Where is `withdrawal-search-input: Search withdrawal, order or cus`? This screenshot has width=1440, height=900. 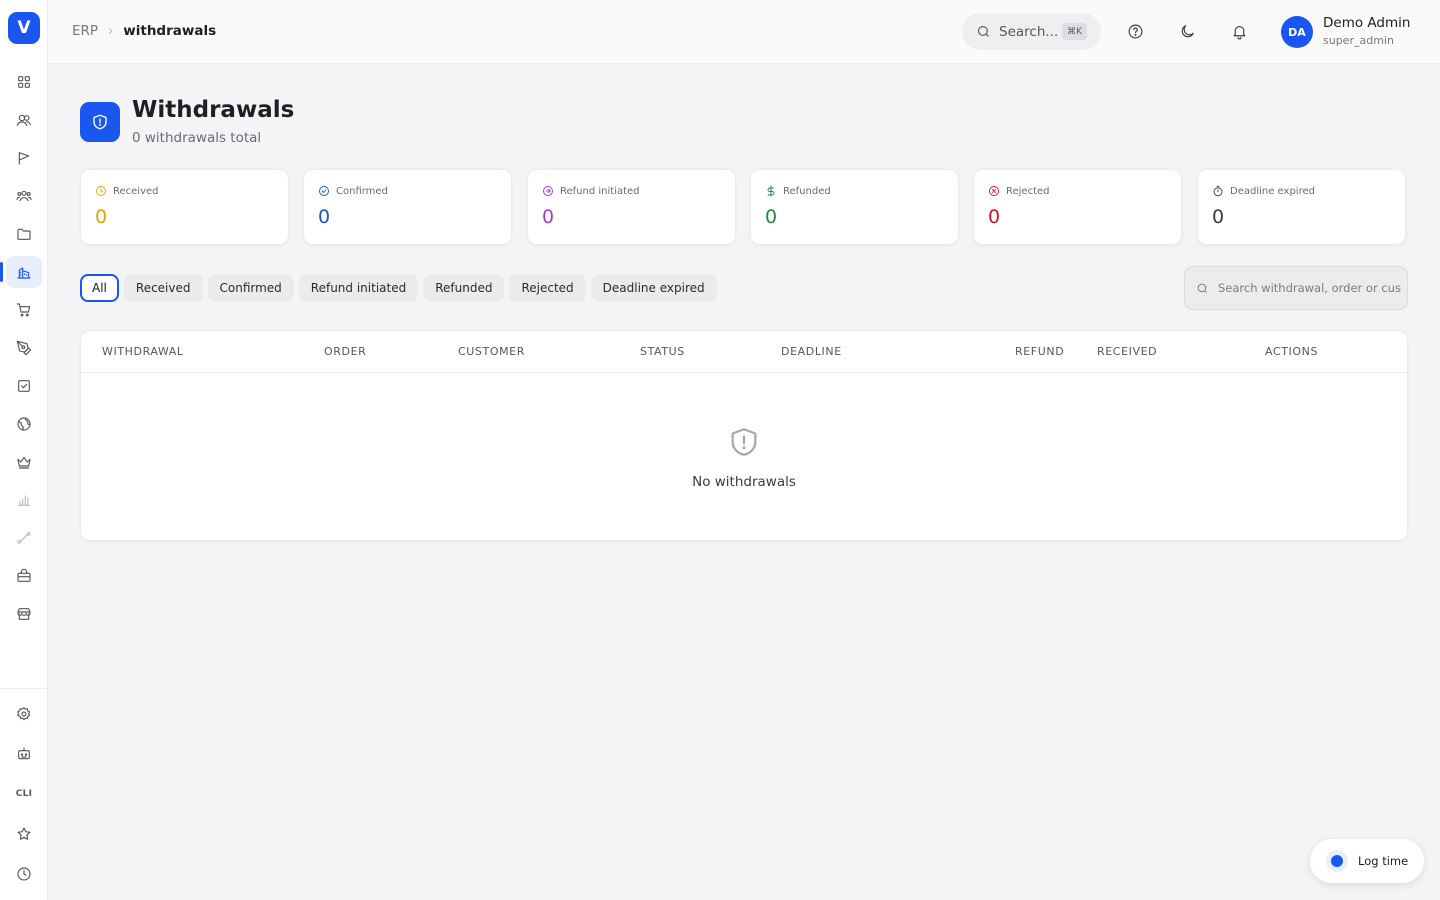 withdrawal-search-input: Search withdrawal, order or cus is located at coordinates (1296, 288).